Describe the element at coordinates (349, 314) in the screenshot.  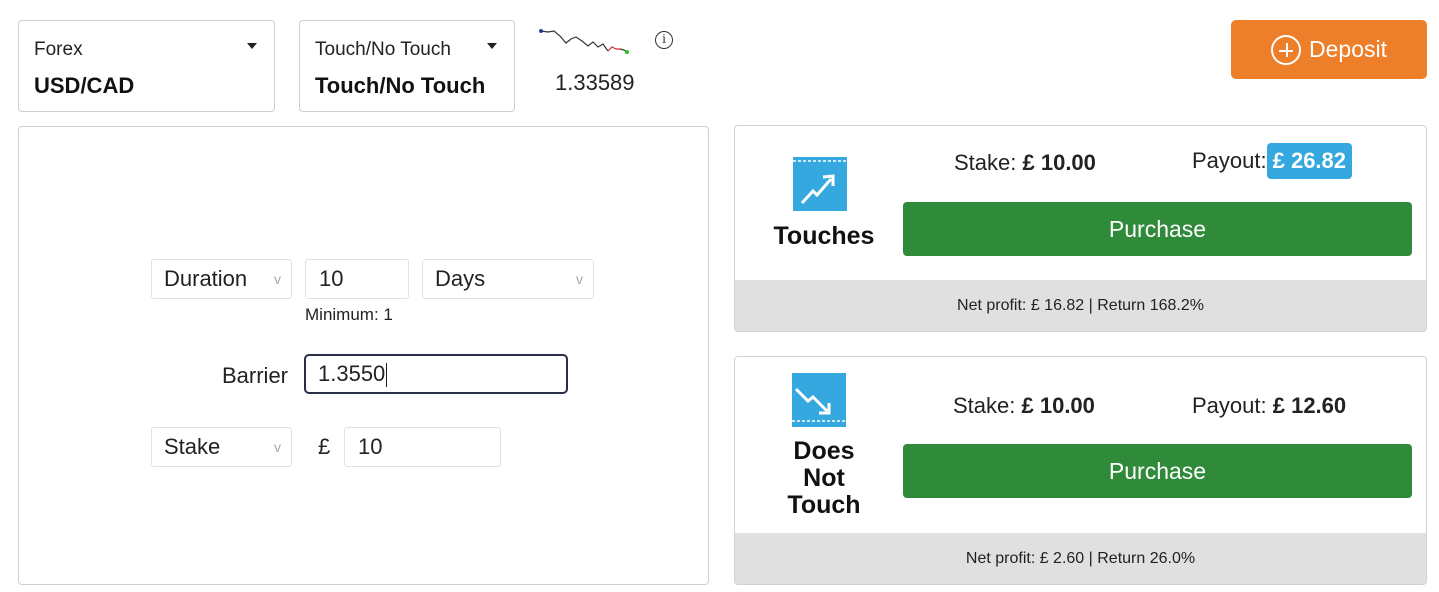
I see `duration-minimum-note: Minimum: 1` at that location.